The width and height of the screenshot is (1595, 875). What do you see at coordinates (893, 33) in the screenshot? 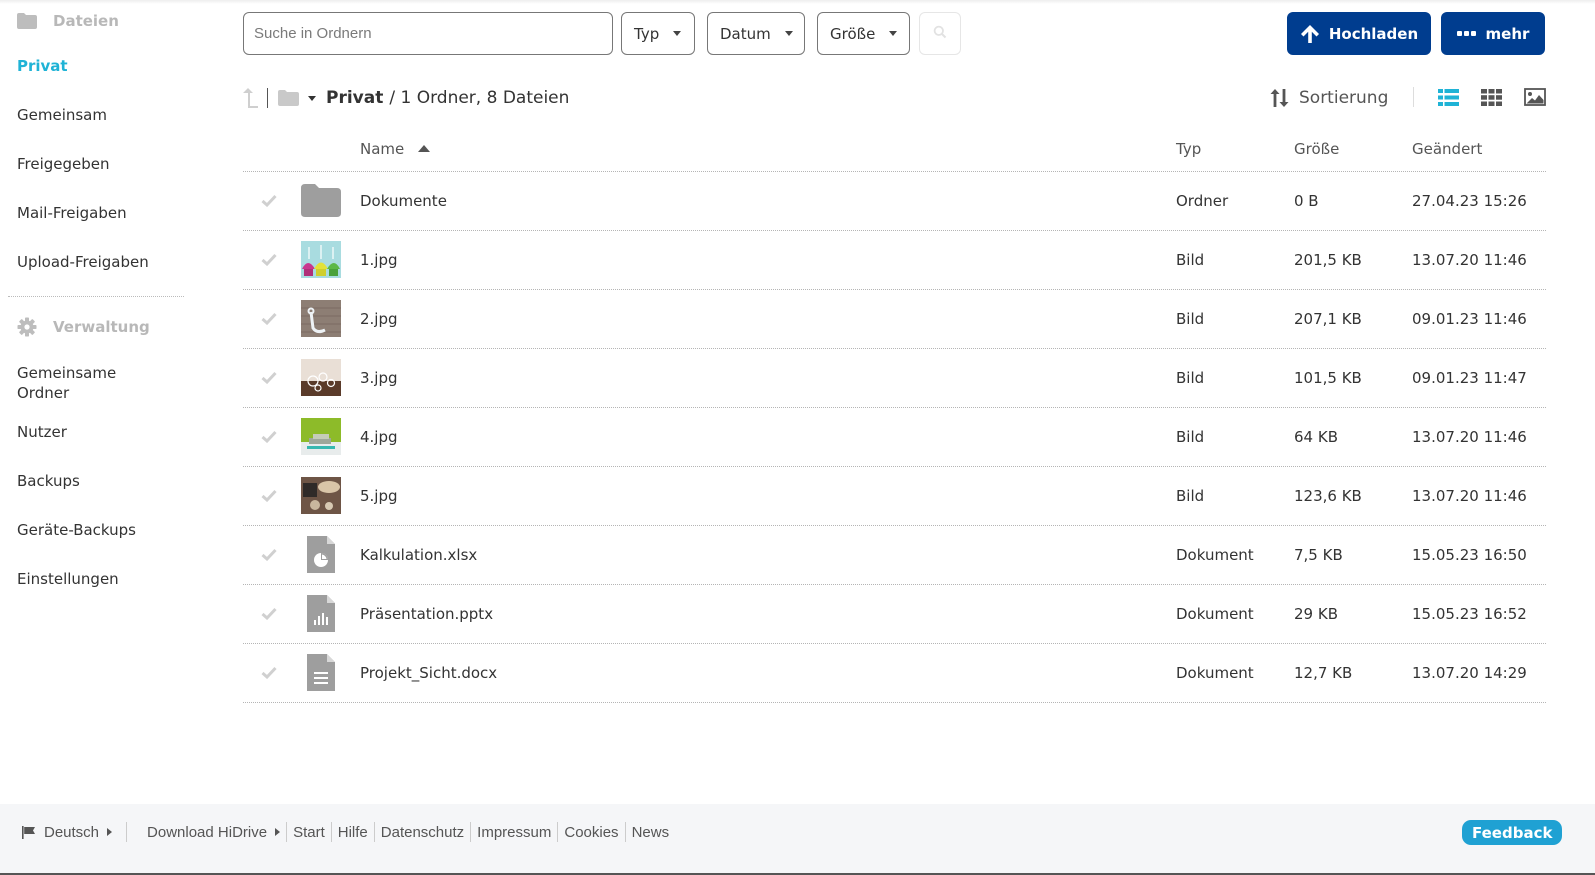
I see `caret-down-icon` at bounding box center [893, 33].